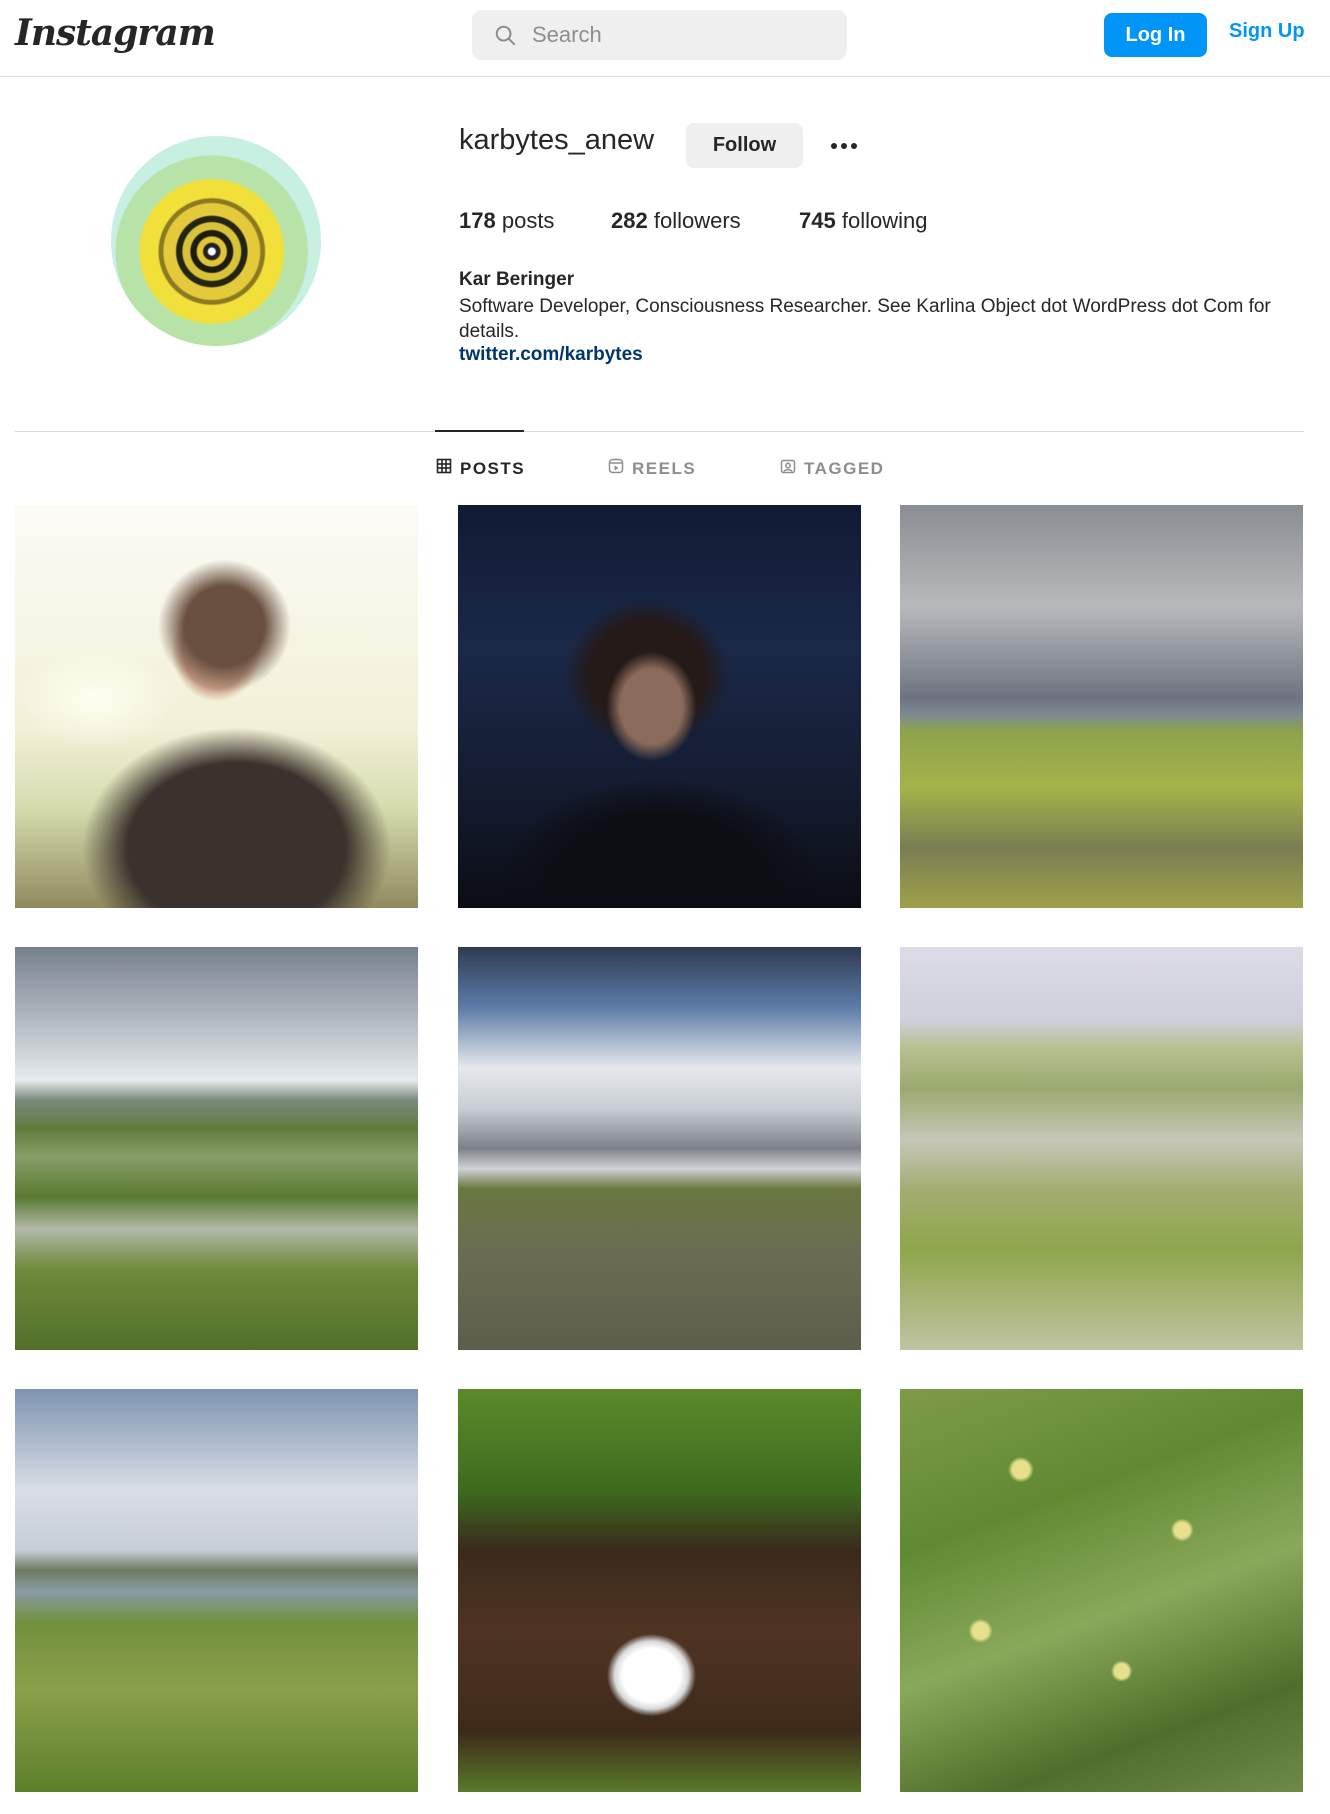 The width and height of the screenshot is (1330, 1814). Describe the element at coordinates (479, 431) in the screenshot. I see `active-tab-indicator` at that location.